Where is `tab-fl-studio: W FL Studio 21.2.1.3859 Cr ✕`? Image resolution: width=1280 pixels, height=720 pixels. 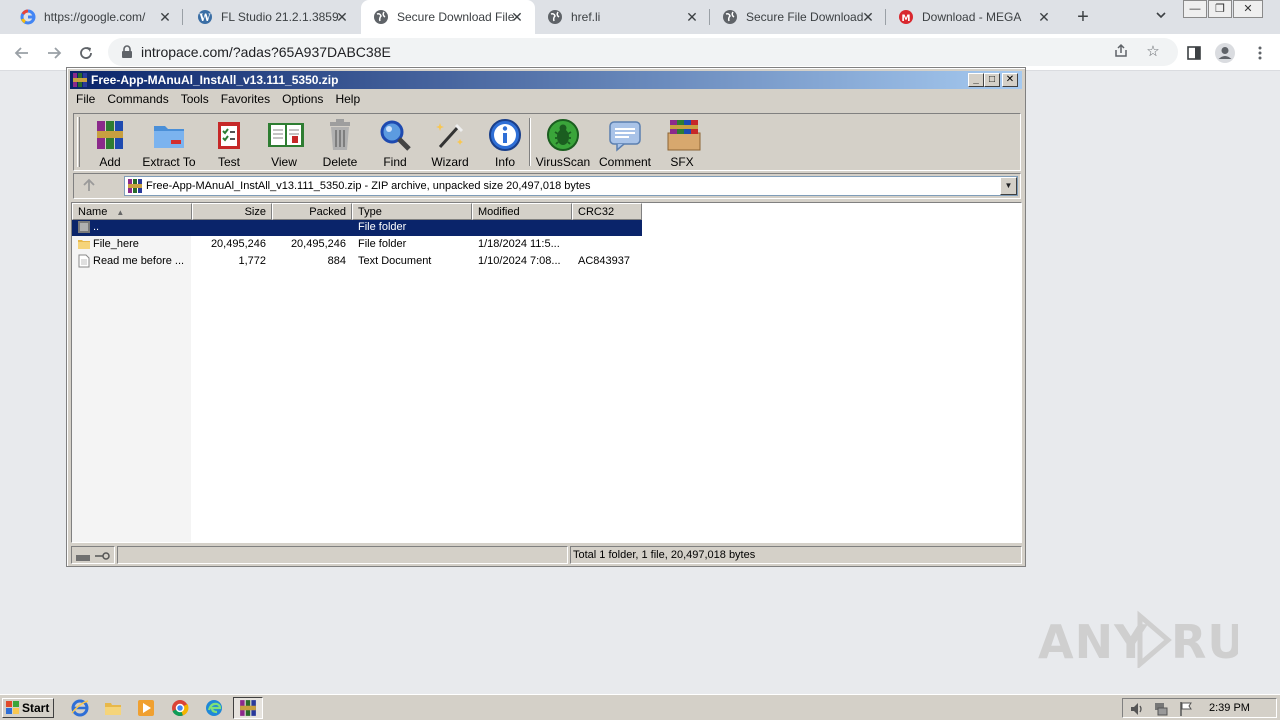
tab-fl-studio: W FL Studio 21.2.1.3859 Cr ✕ is located at coordinates (270, 17).